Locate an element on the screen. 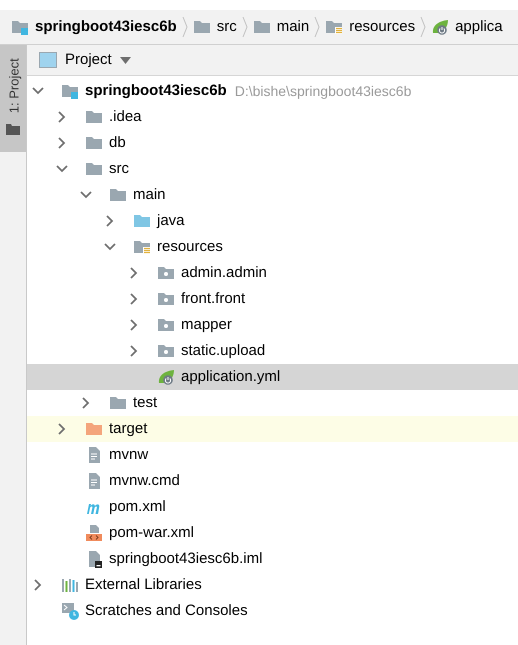 Image resolution: width=518 pixels, height=645 pixels. tree-label: External Libraries is located at coordinates (143, 584).